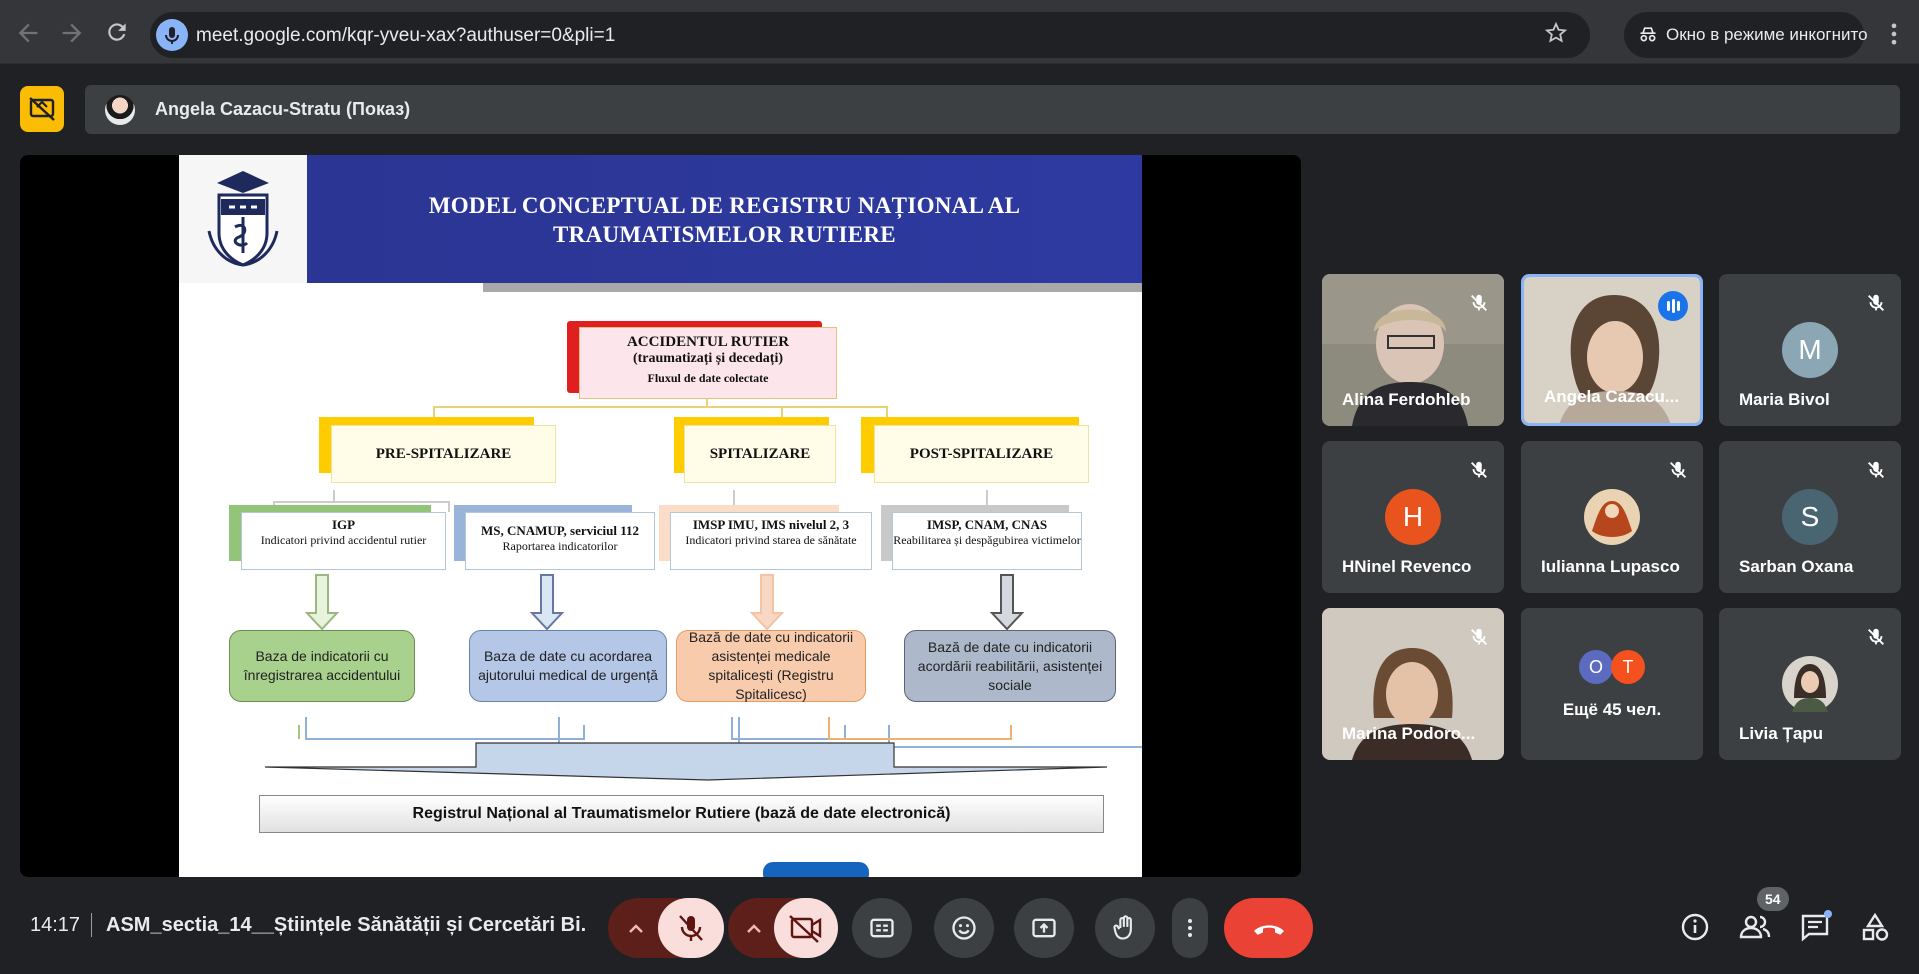  I want to click on more-options-button, so click(1190, 928).